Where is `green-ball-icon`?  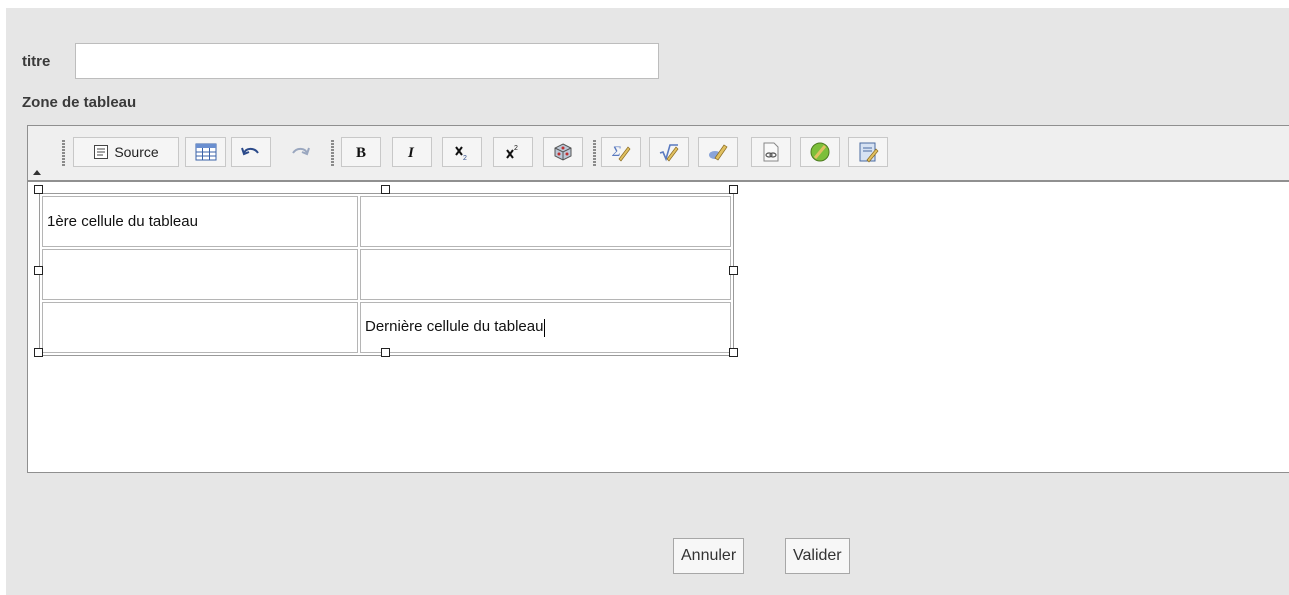 green-ball-icon is located at coordinates (820, 152).